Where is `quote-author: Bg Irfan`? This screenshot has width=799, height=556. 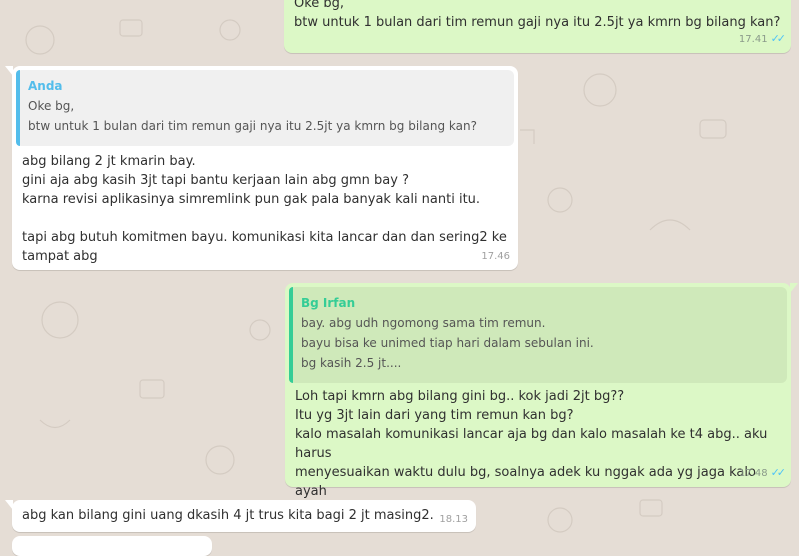 quote-author: Bg Irfan is located at coordinates (328, 303).